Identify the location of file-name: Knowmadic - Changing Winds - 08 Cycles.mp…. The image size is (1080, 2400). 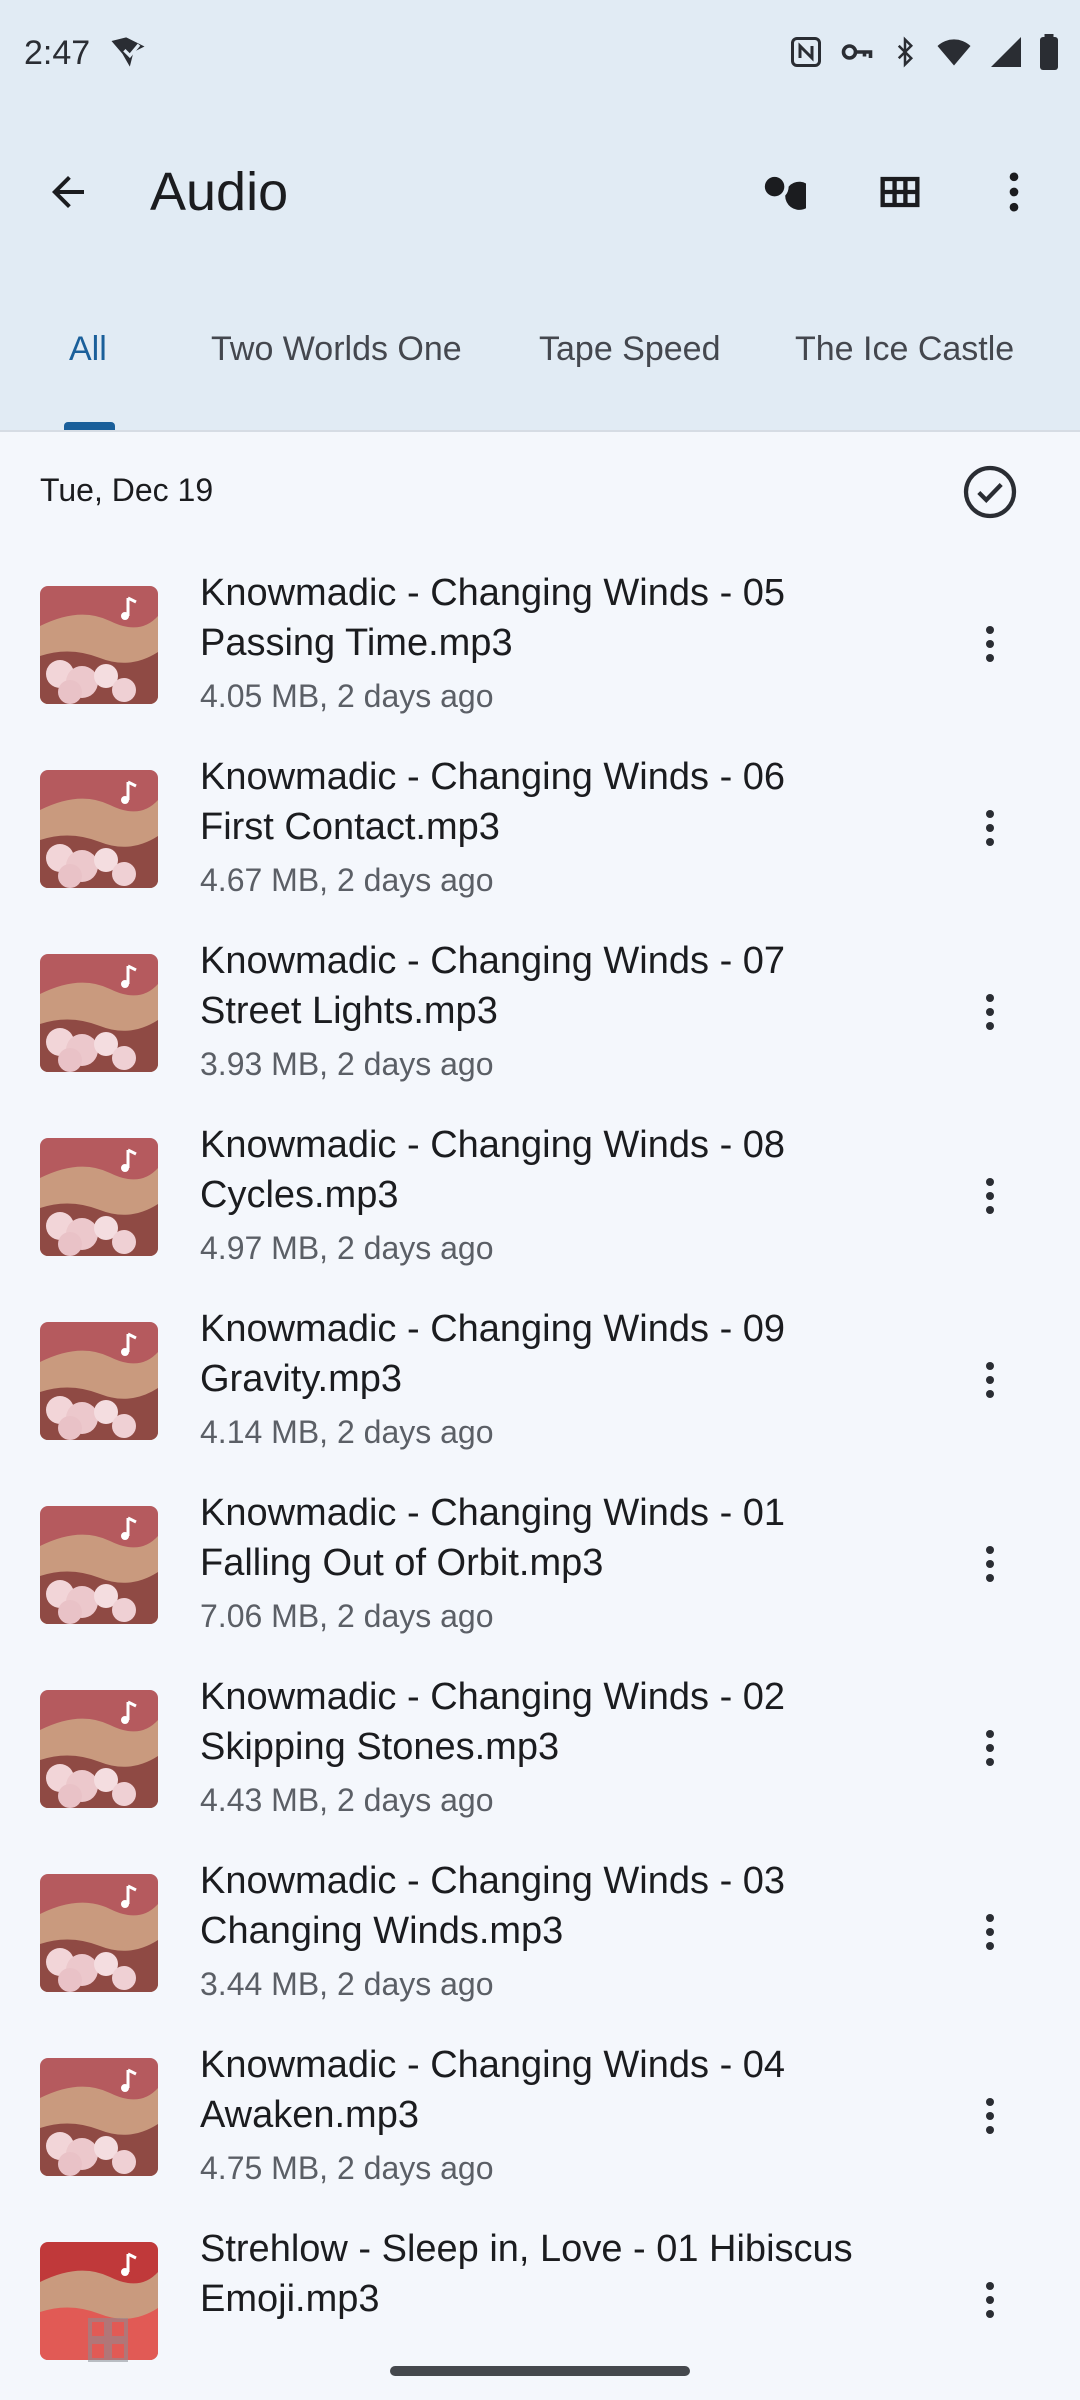
(560, 1170).